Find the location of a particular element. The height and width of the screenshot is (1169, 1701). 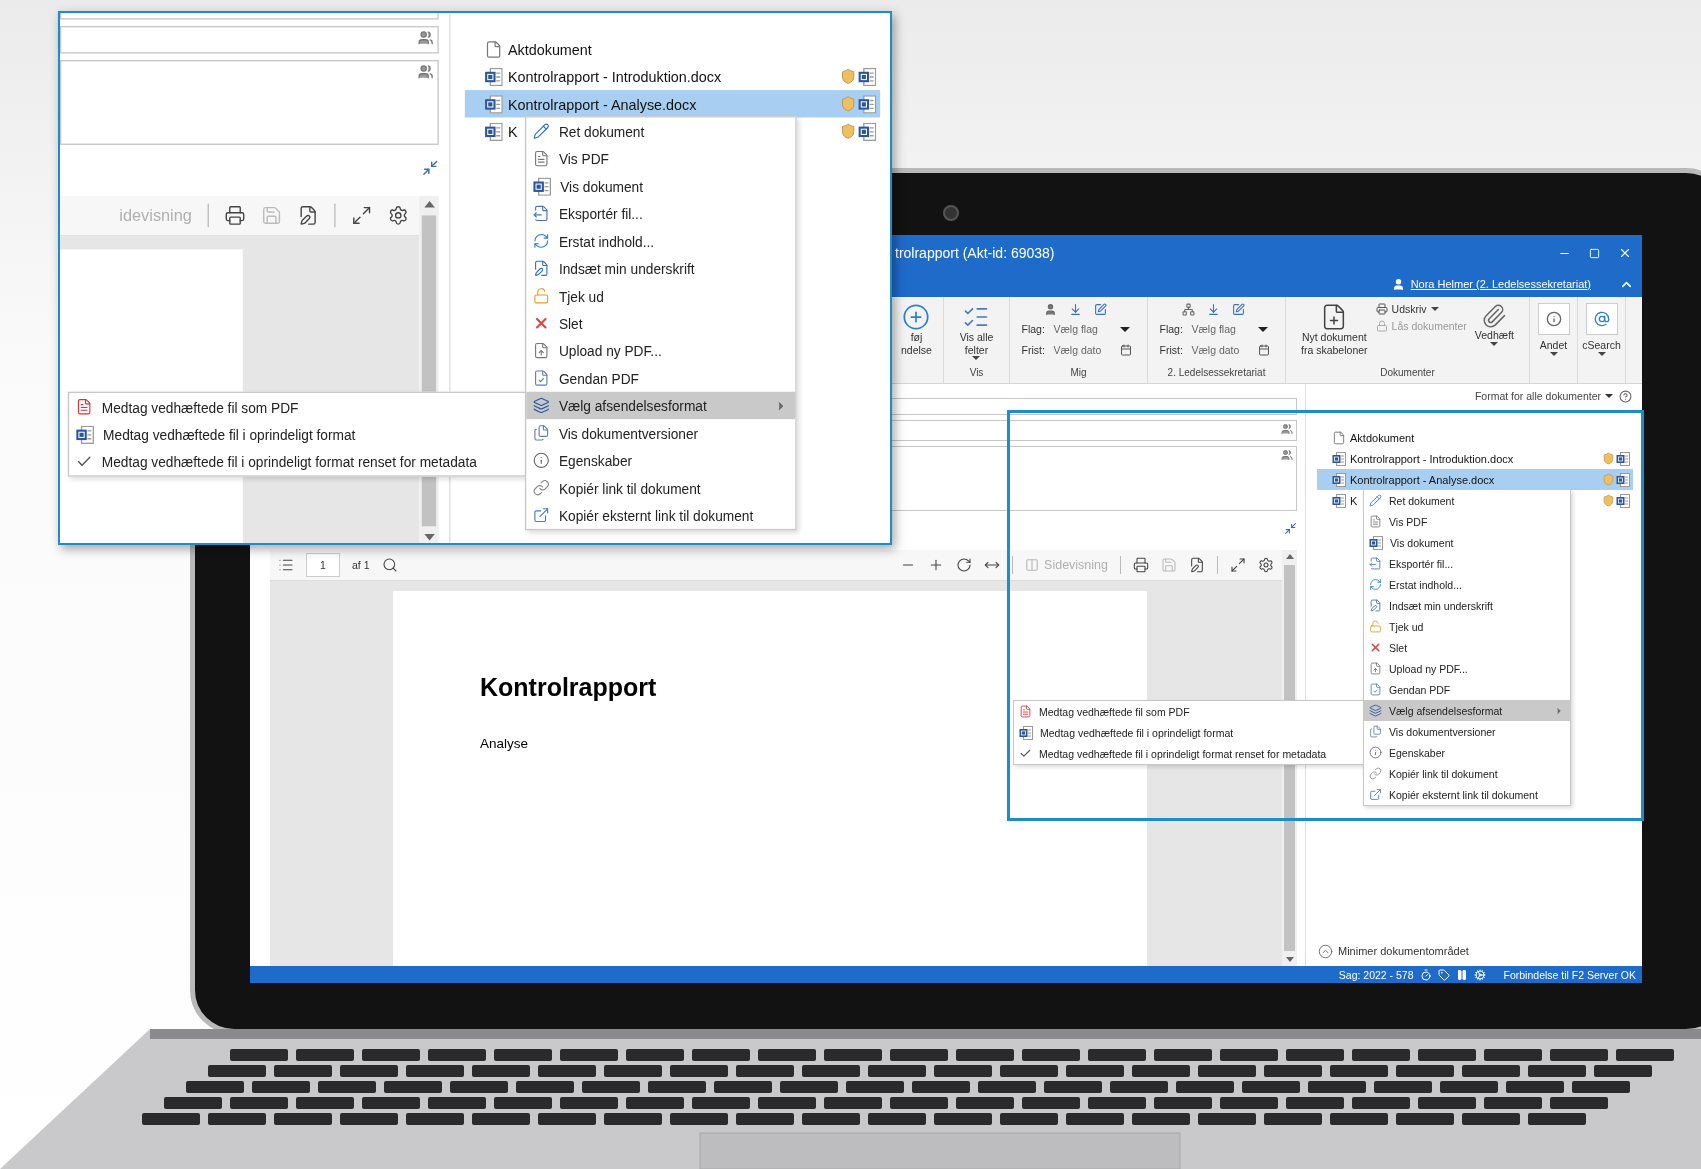

document-subtitle: Analyse is located at coordinates (505, 743).